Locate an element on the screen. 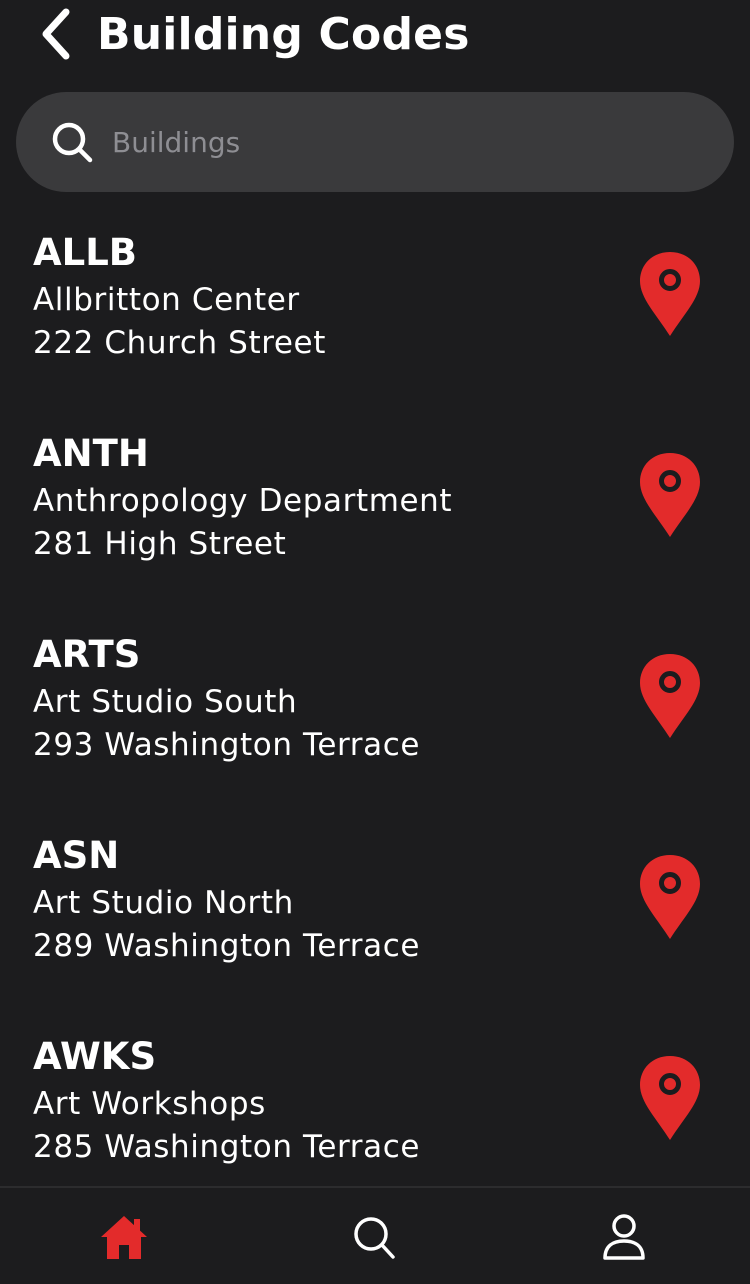  header: Building Codes is located at coordinates (375, 40).